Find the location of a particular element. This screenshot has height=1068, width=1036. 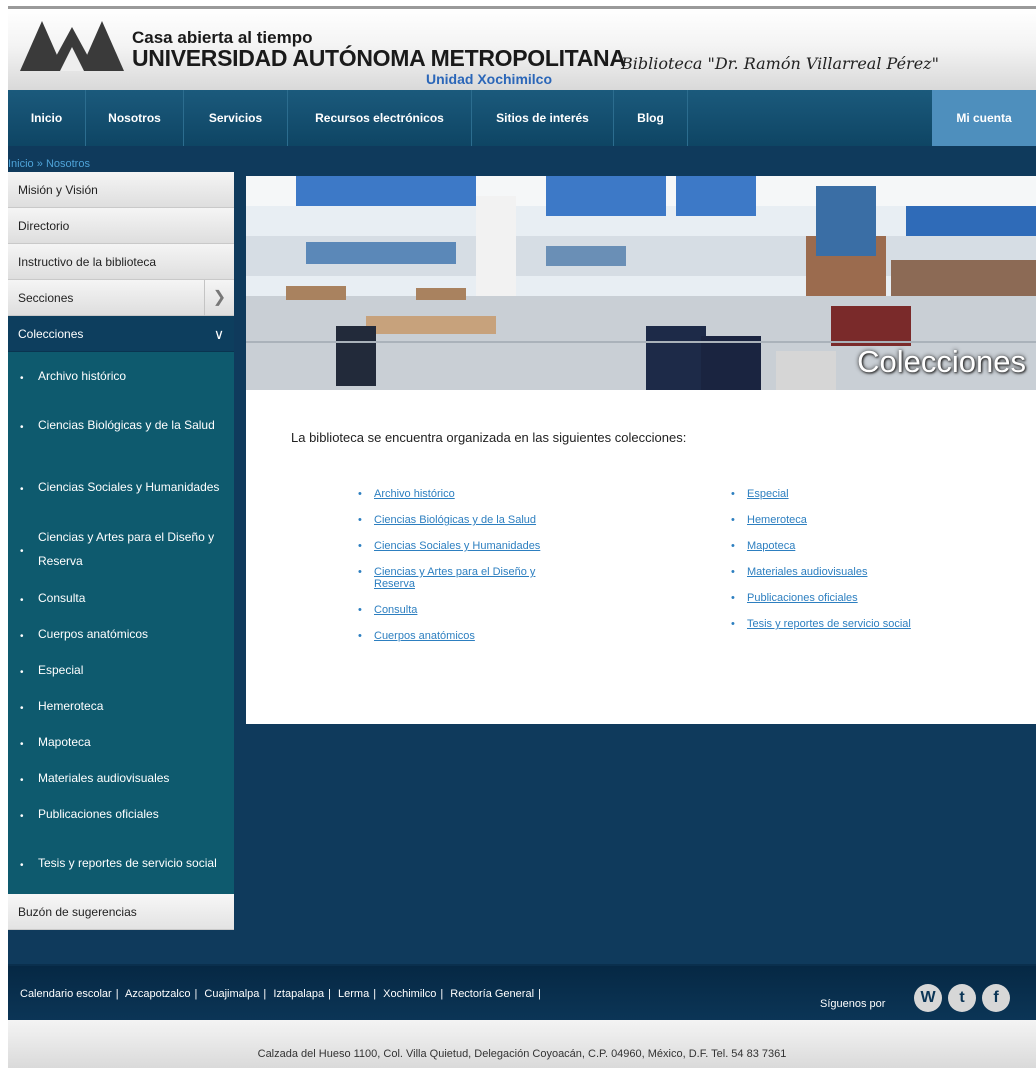

sidebar-item-secciones: Secciones ❯ is located at coordinates (121, 298).